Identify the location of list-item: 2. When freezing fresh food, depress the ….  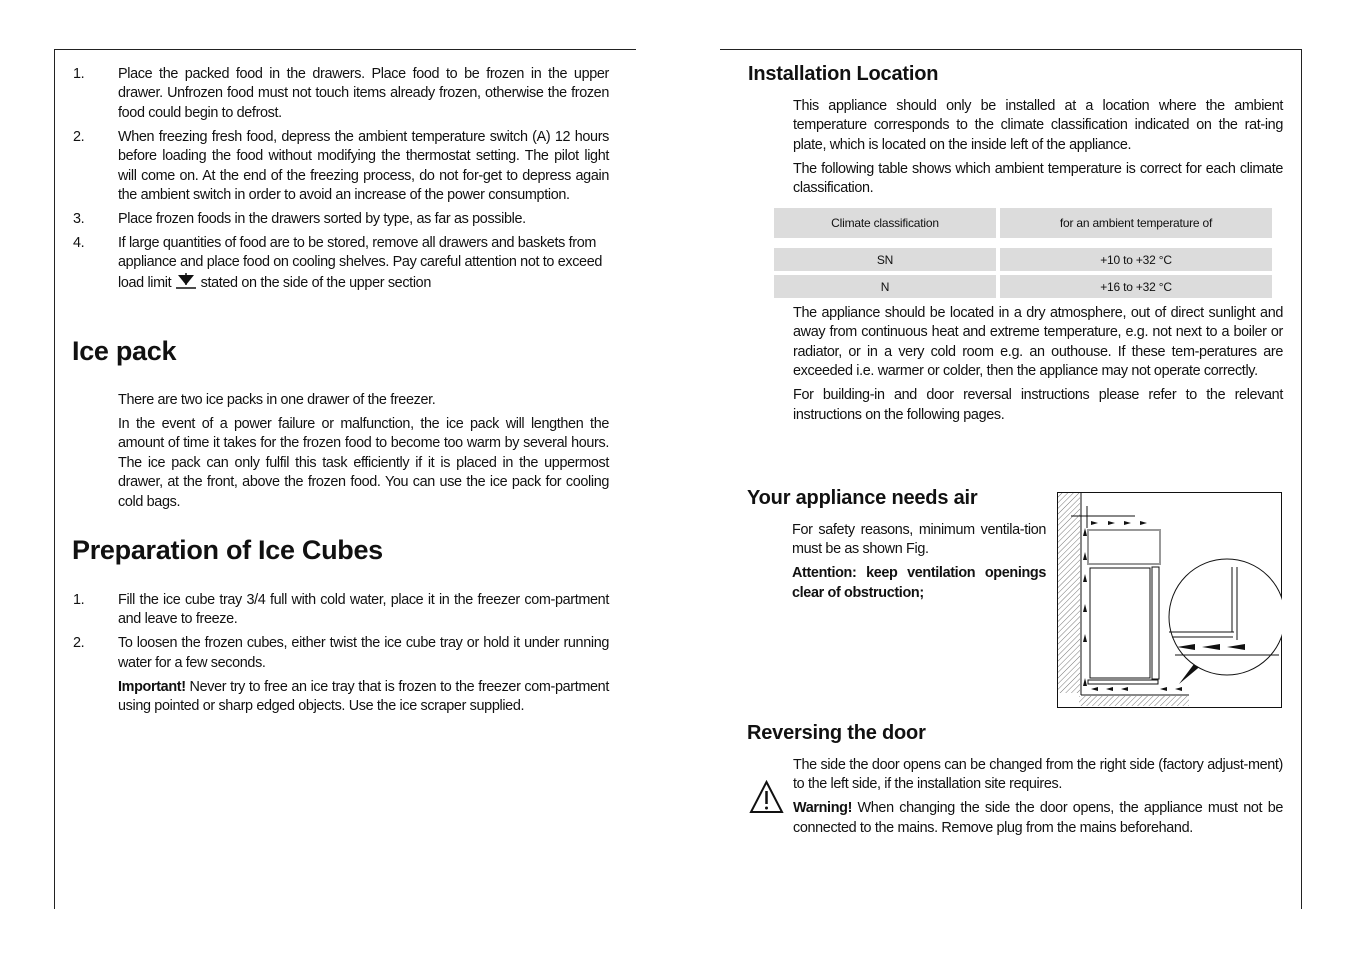
(341, 167).